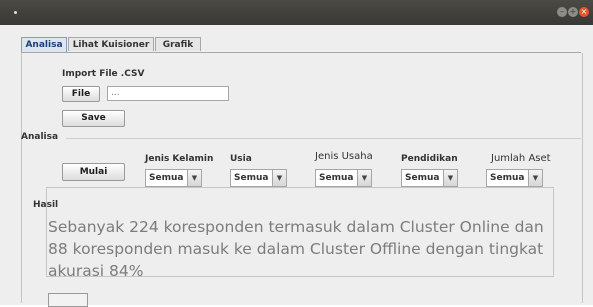  I want to click on save-button: Save, so click(93, 118).